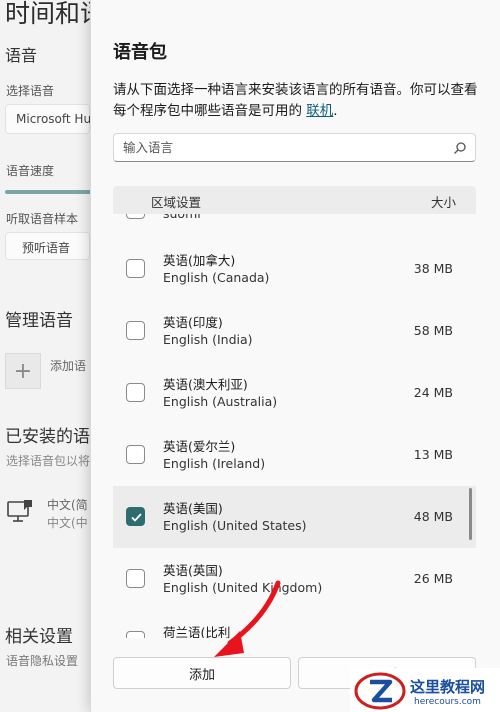  I want to click on choose-voice-label: 选择语音, so click(30, 91).